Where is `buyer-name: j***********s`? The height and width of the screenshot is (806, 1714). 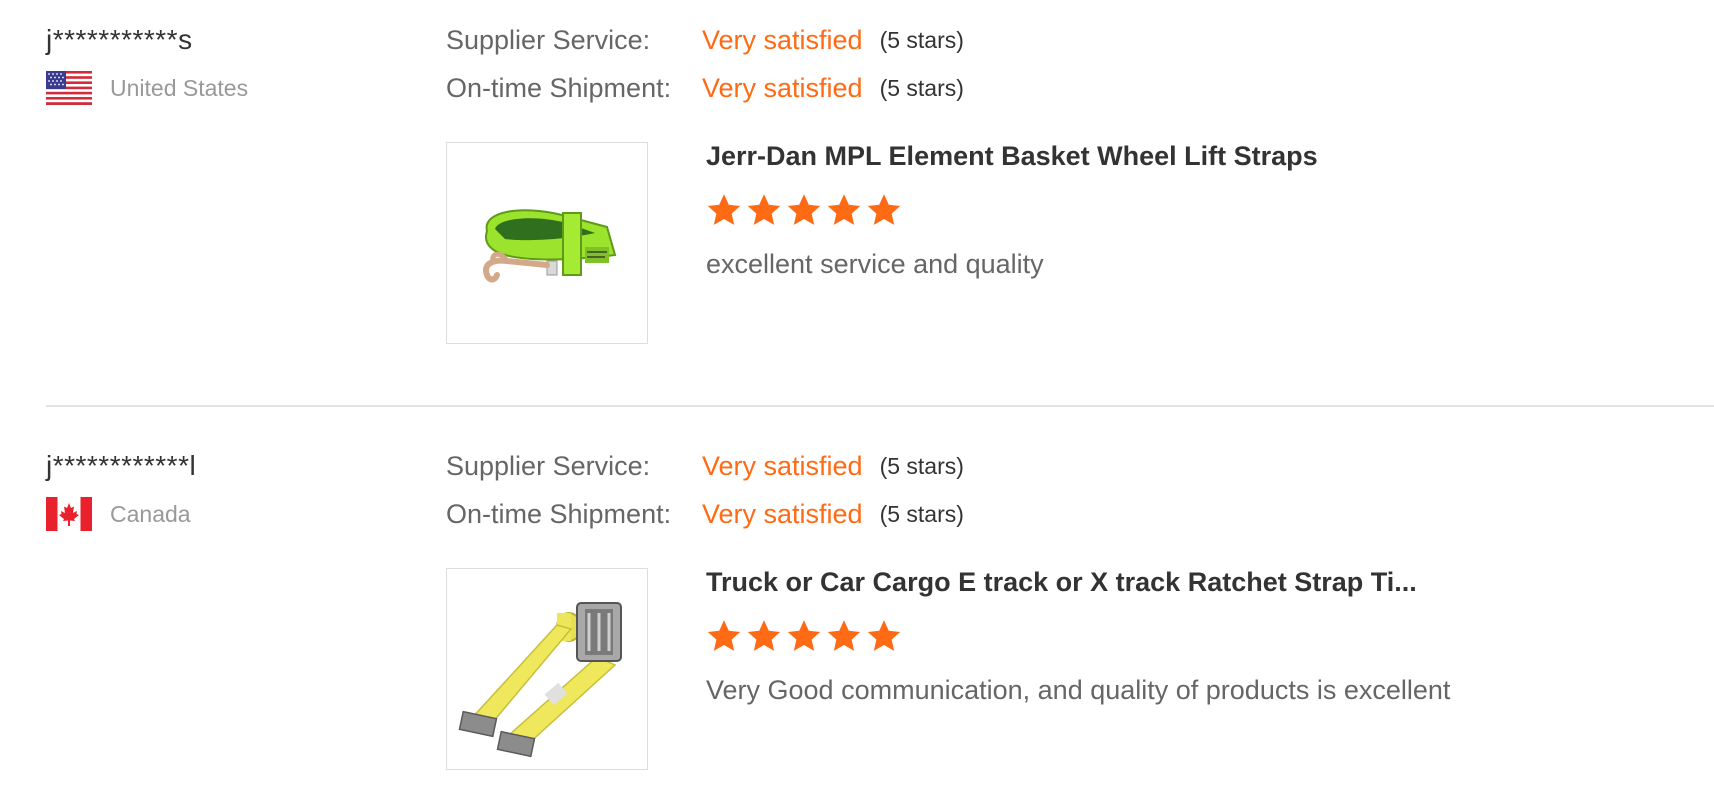
buyer-name: j***********s is located at coordinates (119, 39).